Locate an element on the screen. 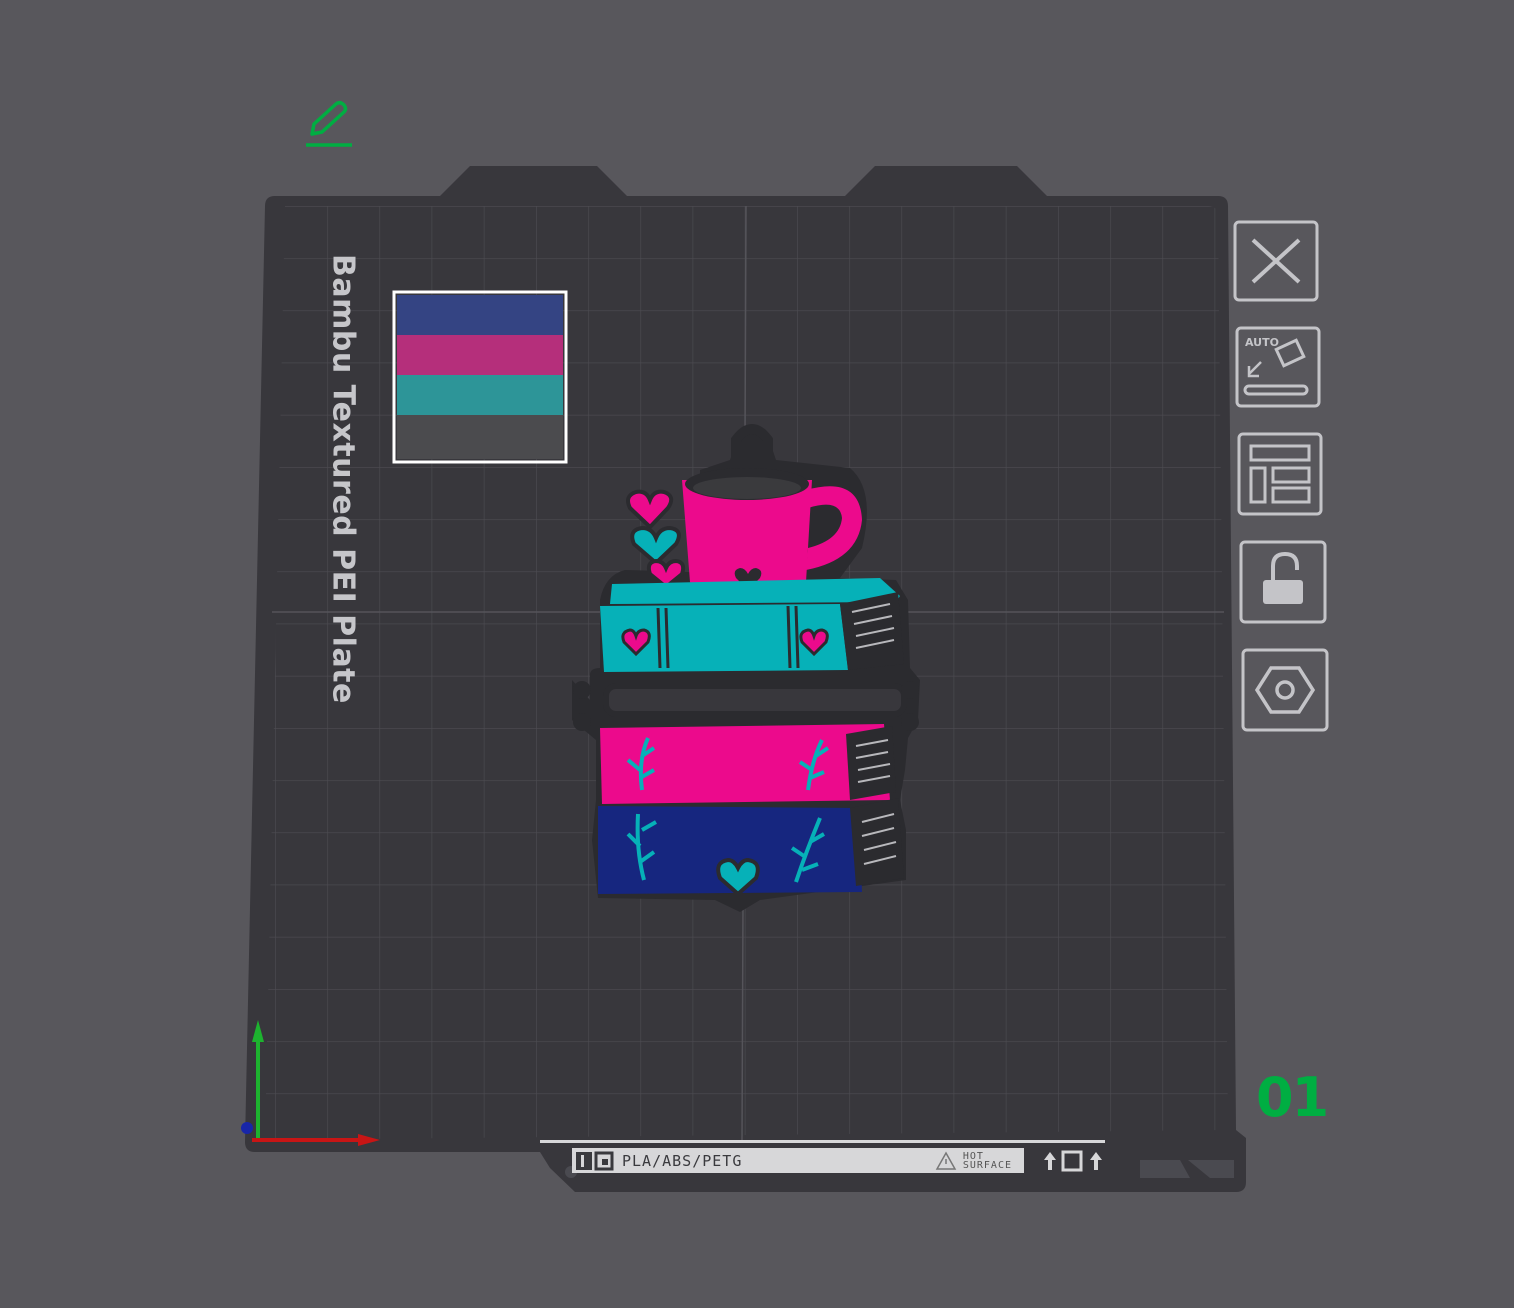 This screenshot has height=1308, width=1514. edit-plate-name-icon is located at coordinates (329, 124).